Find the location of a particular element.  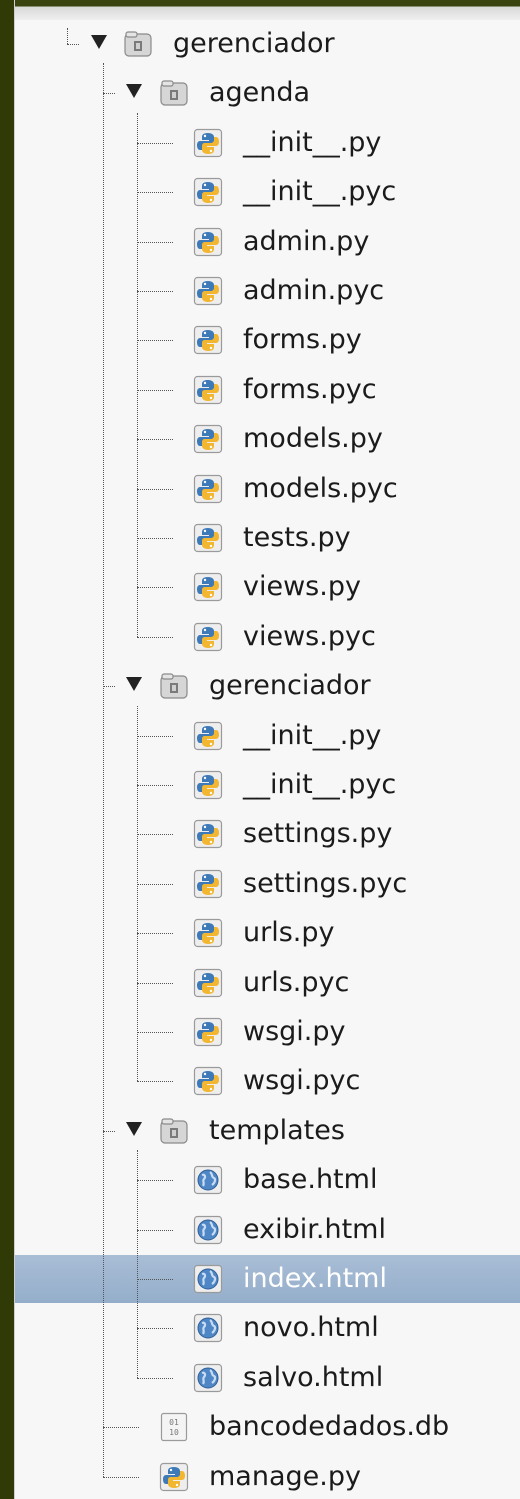

tree-item-file: salvo.html is located at coordinates (267, 1378).